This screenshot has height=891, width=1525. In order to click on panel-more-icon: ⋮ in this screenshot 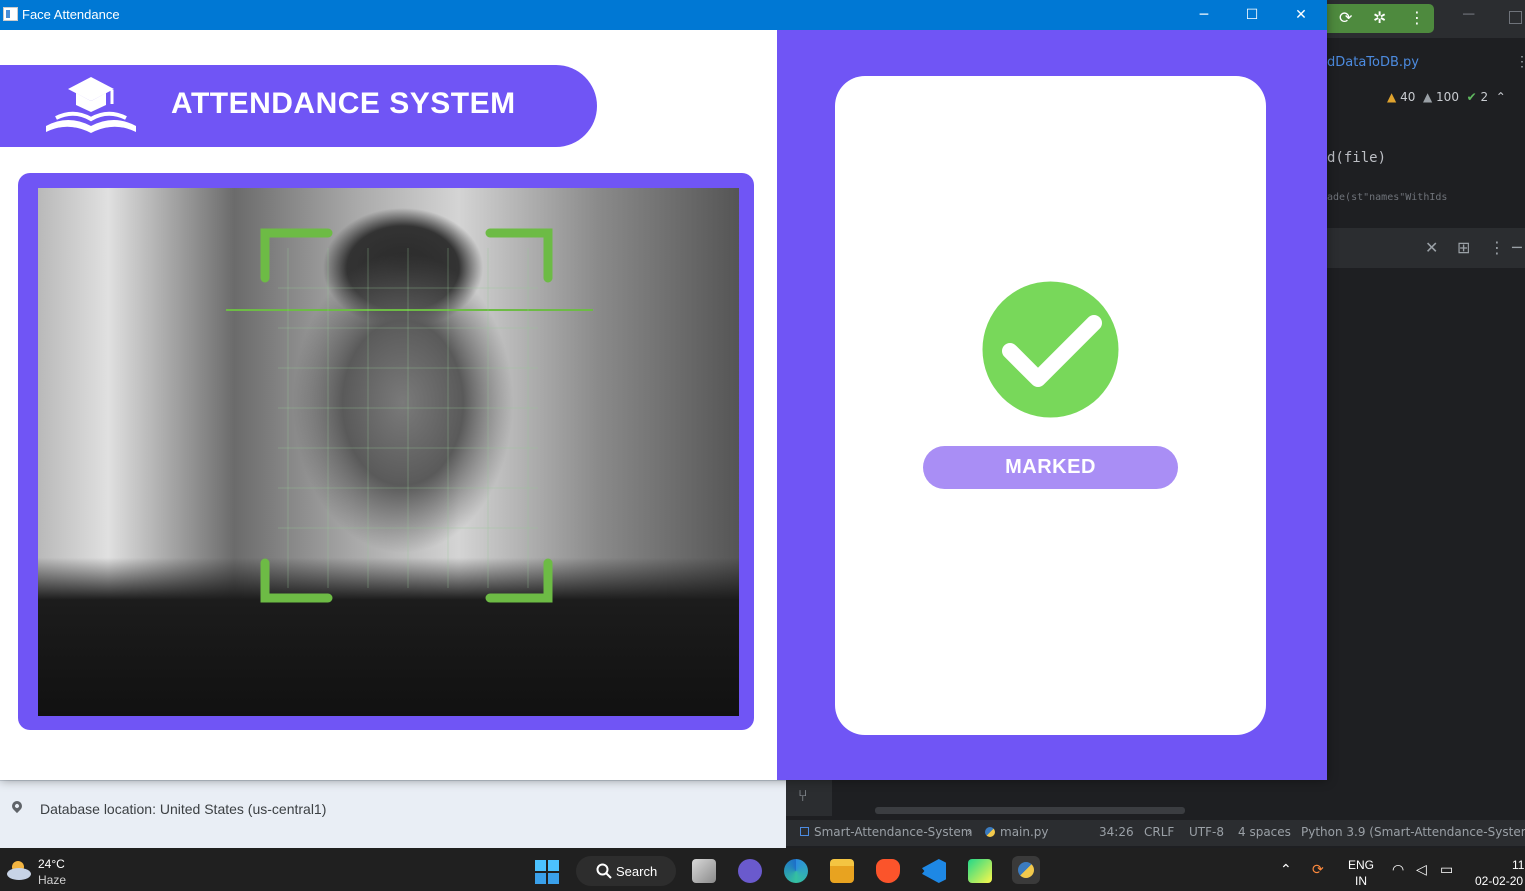, I will do `click(1497, 247)`.